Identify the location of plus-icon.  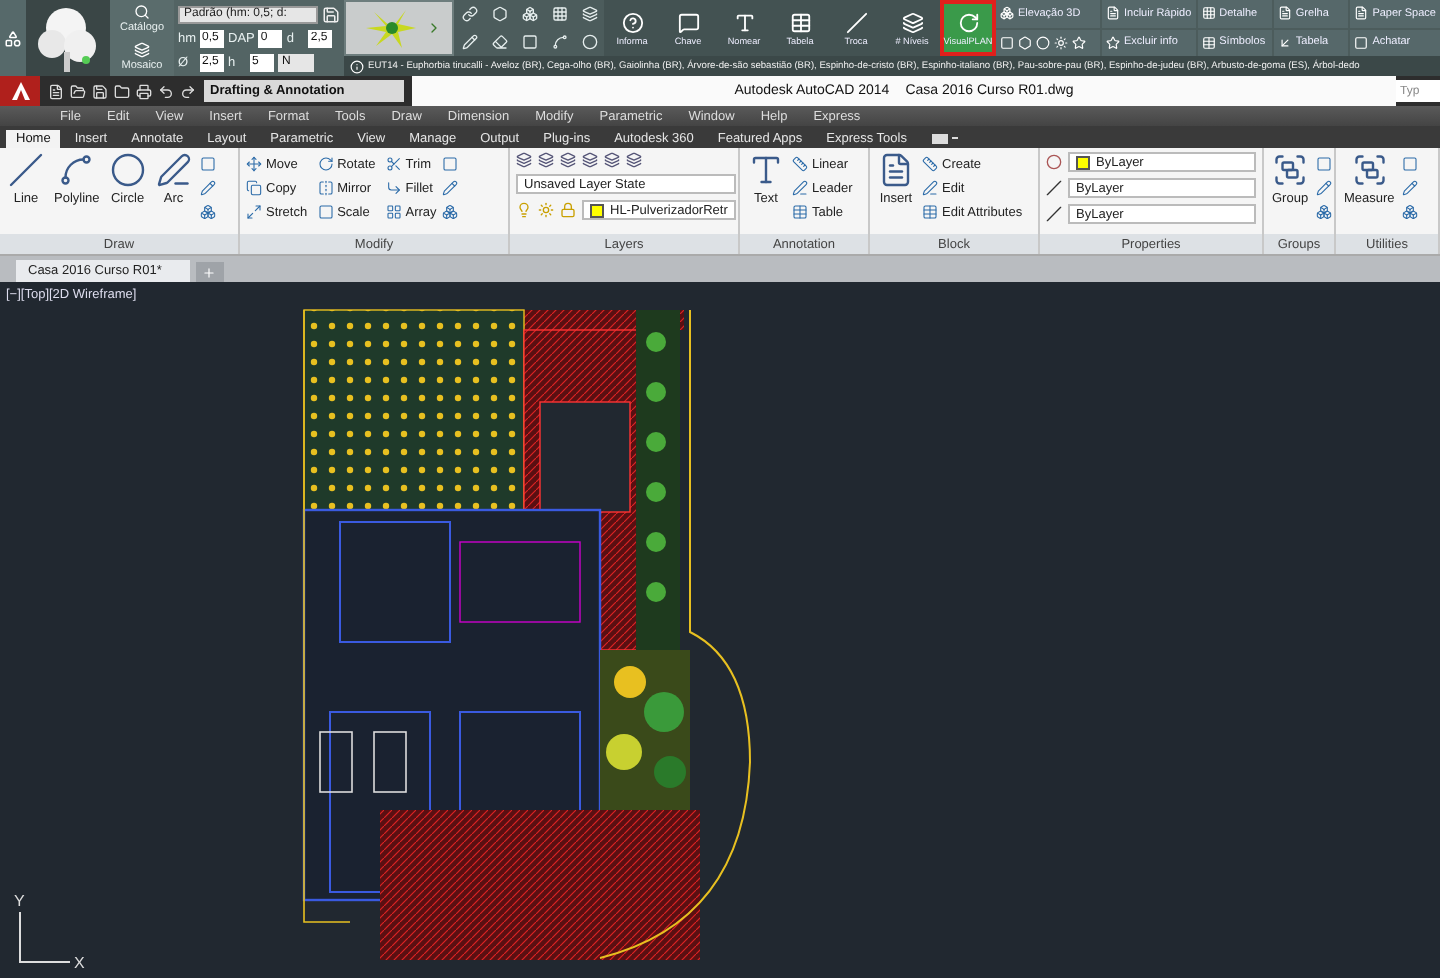
(209, 272).